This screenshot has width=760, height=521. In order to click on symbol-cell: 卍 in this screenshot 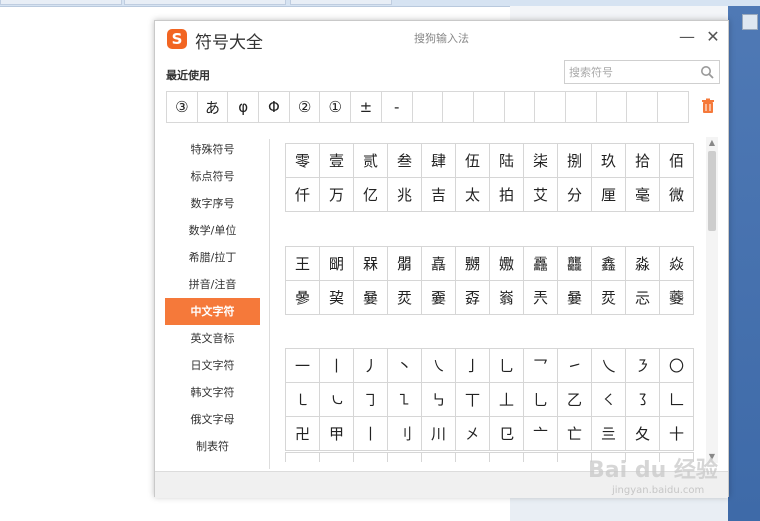, I will do `click(303, 434)`.